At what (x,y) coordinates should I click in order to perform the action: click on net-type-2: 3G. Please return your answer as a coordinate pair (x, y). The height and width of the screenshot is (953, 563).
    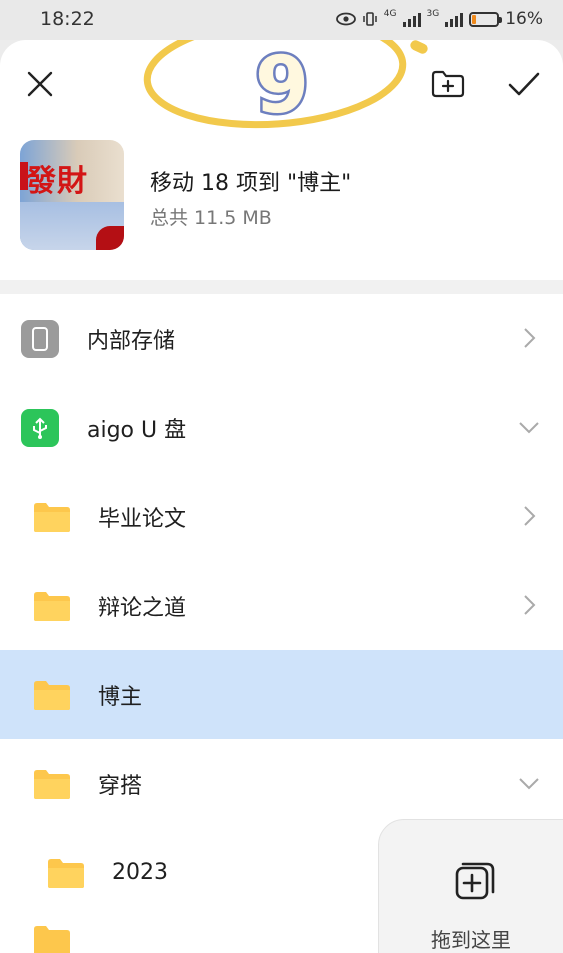
    Looking at the image, I should click on (433, 14).